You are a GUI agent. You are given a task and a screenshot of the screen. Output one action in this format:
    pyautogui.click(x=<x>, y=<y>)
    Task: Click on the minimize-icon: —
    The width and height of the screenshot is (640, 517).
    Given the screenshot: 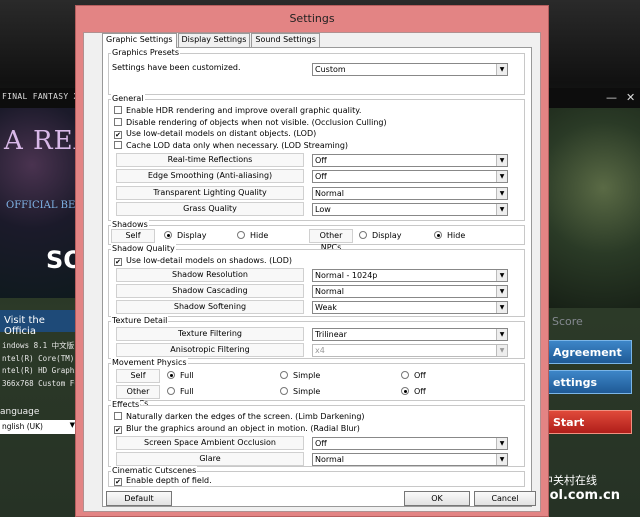 What is the action you would take?
    pyautogui.click(x=611, y=97)
    